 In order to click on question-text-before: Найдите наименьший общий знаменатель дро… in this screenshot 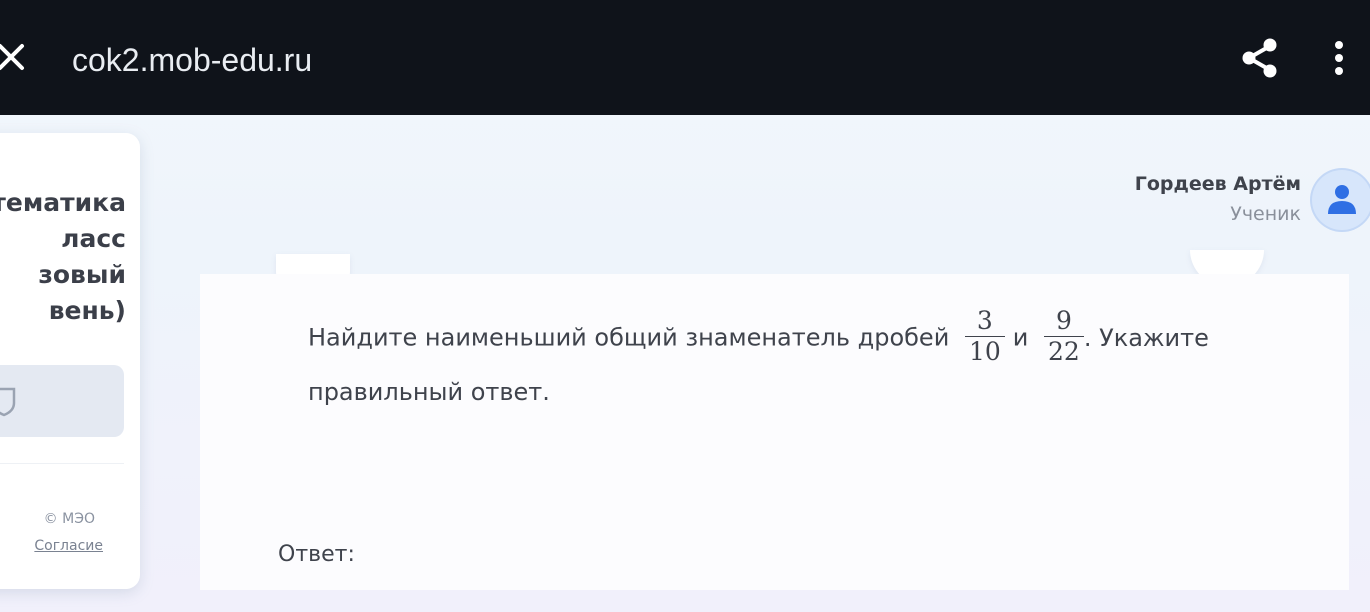, I will do `click(629, 337)`.